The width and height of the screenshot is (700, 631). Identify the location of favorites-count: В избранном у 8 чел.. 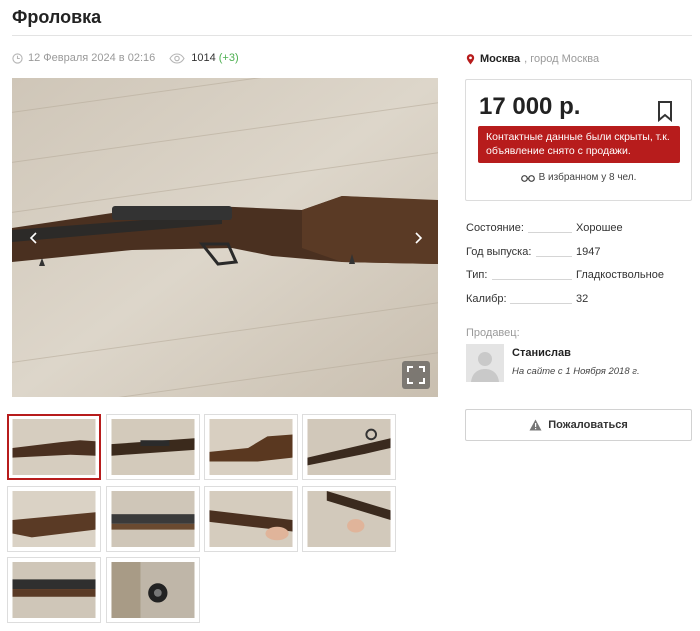
(578, 177).